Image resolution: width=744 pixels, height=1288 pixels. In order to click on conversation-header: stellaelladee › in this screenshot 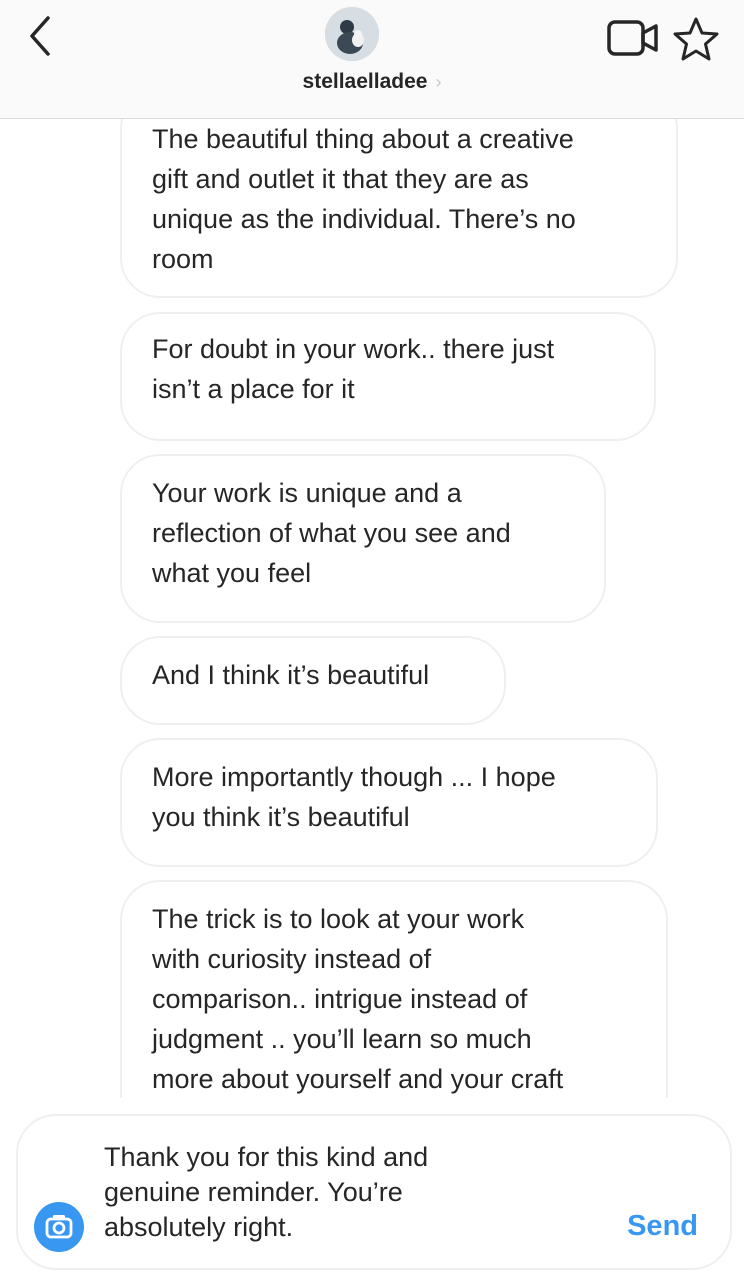, I will do `click(372, 59)`.